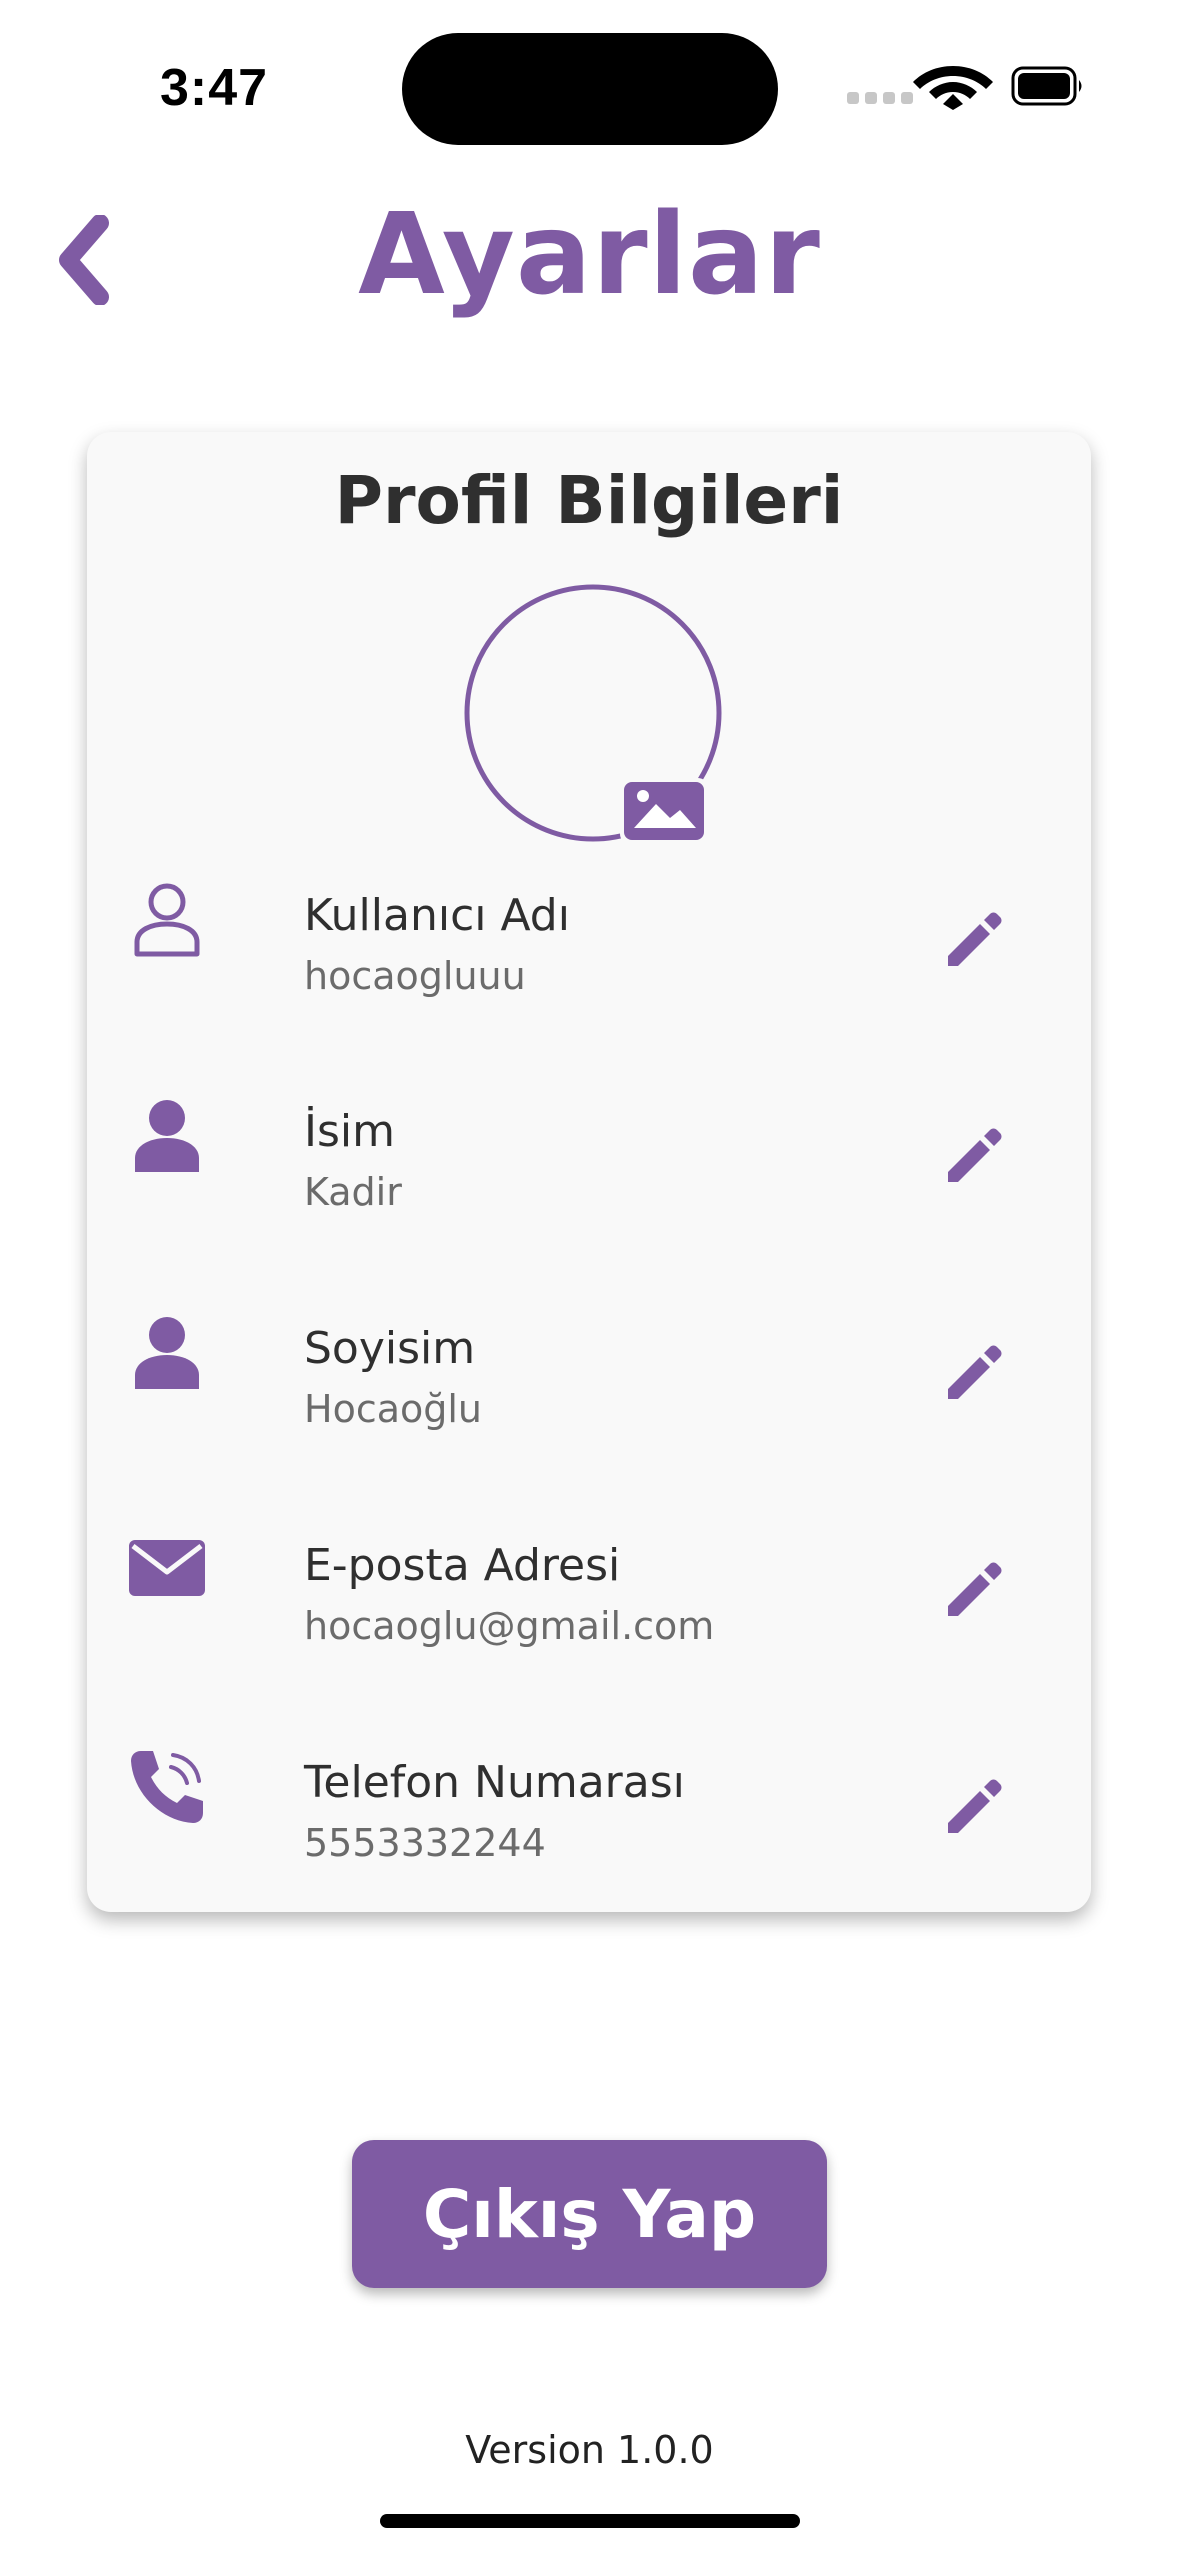 This screenshot has height=2556, width=1179. What do you see at coordinates (349, 1131) in the screenshot?
I see `field-label: İsim` at bounding box center [349, 1131].